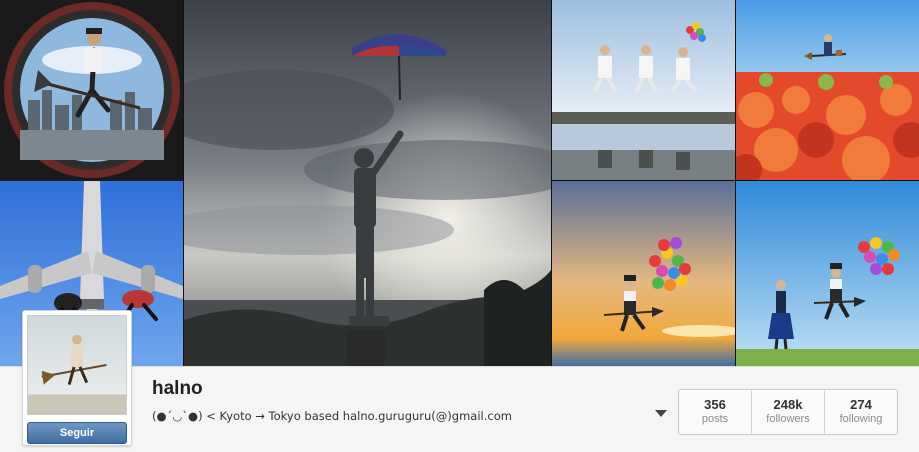  What do you see at coordinates (788, 404) in the screenshot?
I see `stat-count: 248k` at bounding box center [788, 404].